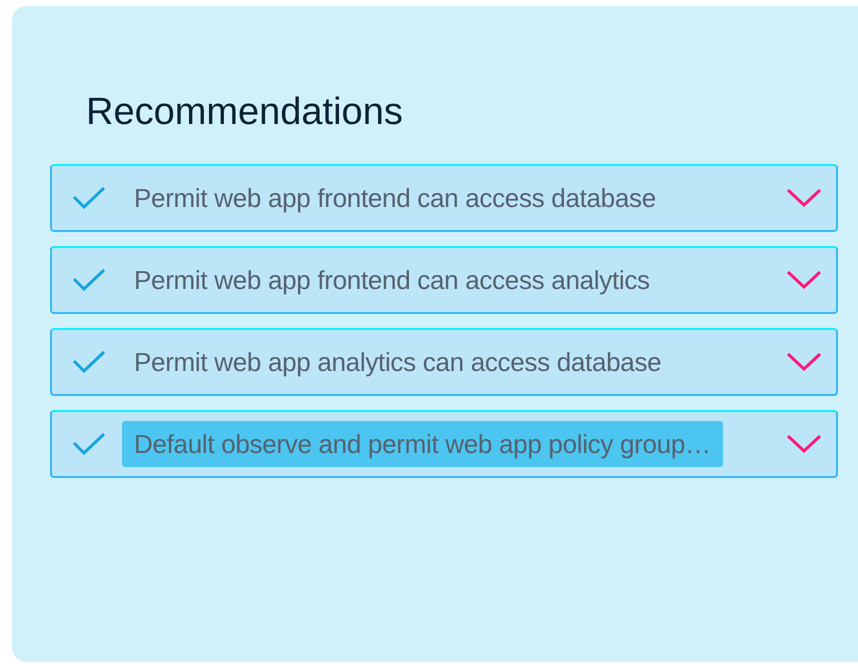  Describe the element at coordinates (397, 362) in the screenshot. I see `recommendation-text: Permit web app analytics can access database` at that location.